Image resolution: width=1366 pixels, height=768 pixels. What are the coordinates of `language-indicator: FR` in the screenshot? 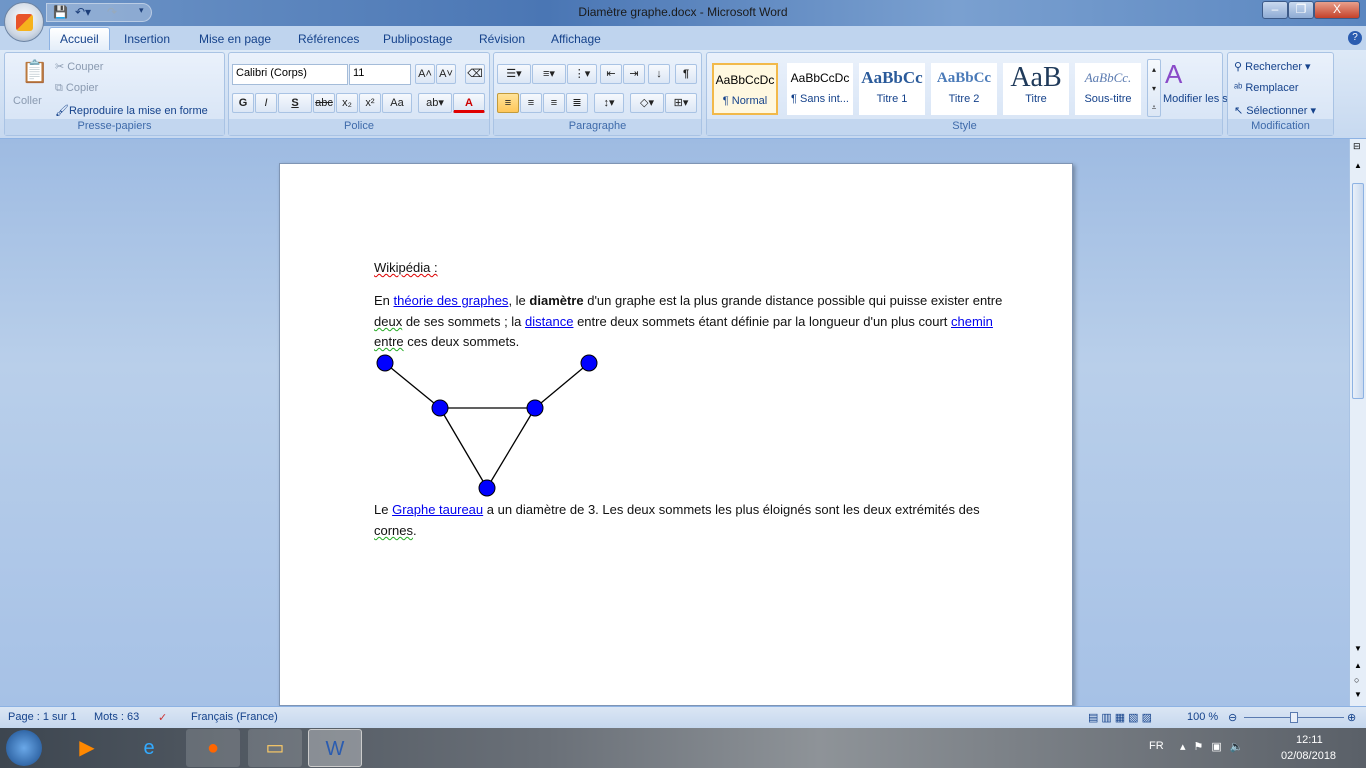 It's located at (1156, 746).